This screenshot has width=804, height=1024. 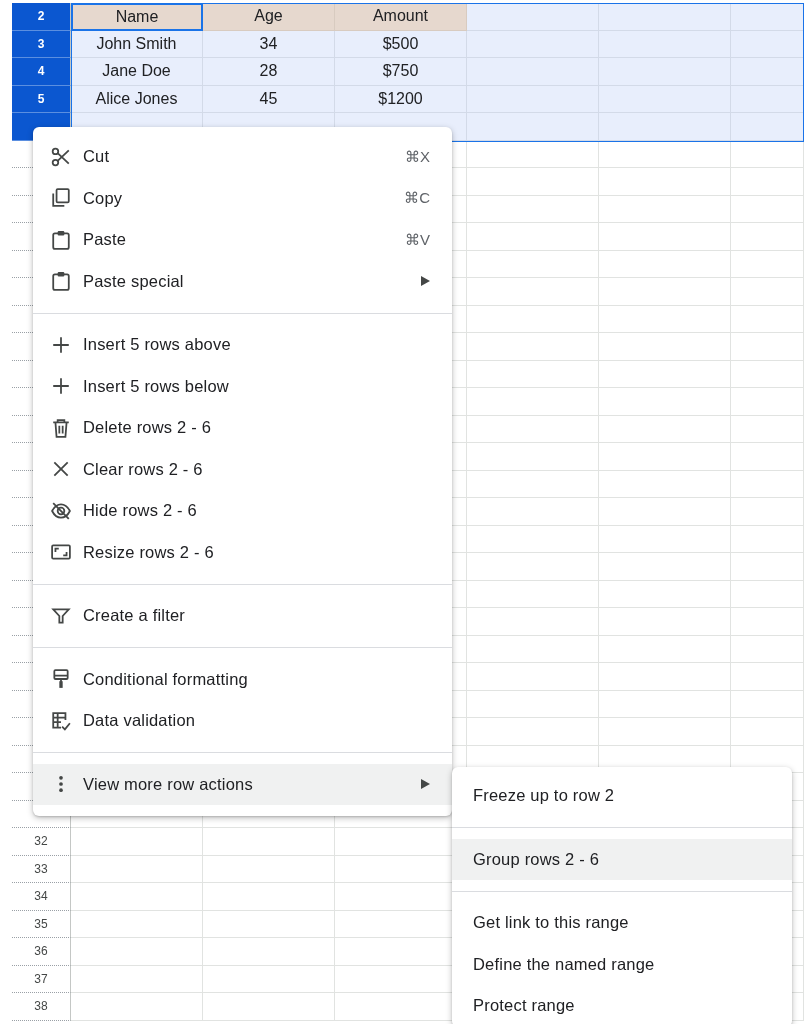 I want to click on menu-item: Clear rows 2 - 6, so click(x=242, y=469).